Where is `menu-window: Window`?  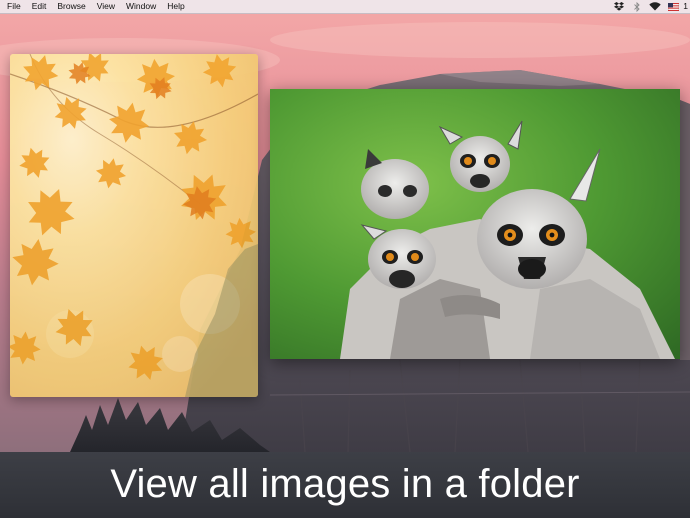
menu-window: Window is located at coordinates (140, 6).